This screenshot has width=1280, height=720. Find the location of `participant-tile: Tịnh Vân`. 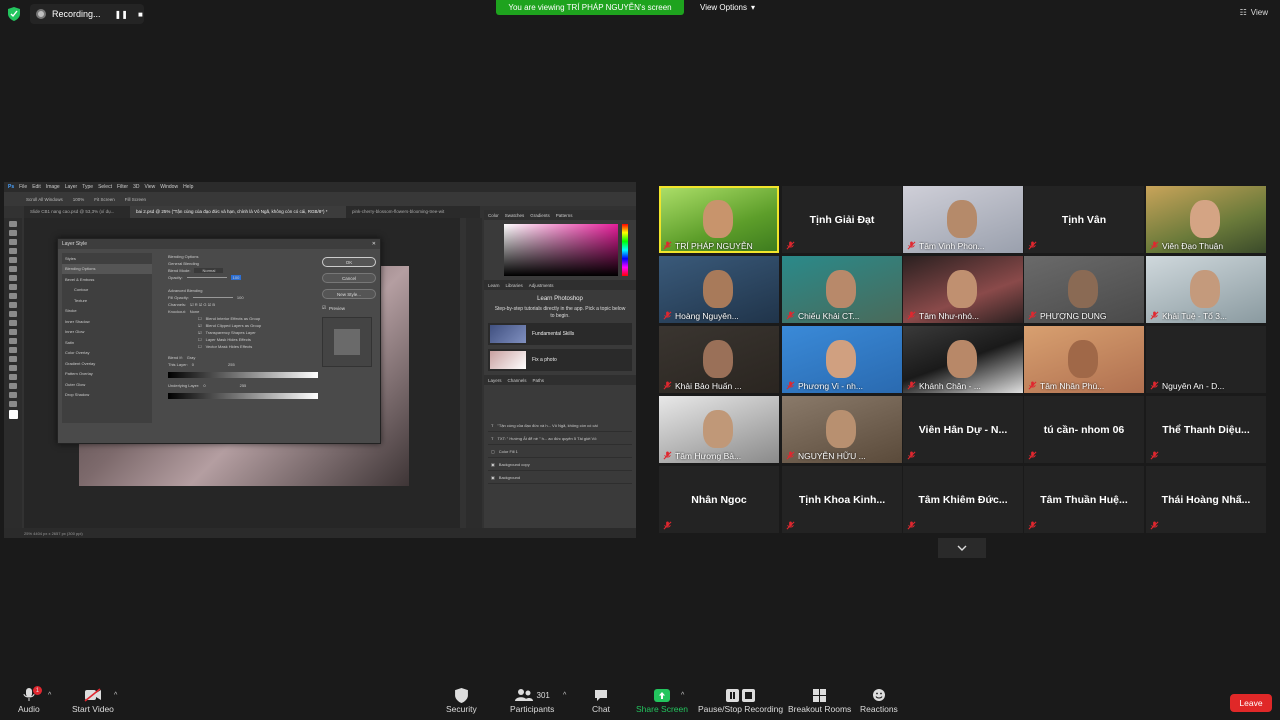

participant-tile: Tịnh Vân is located at coordinates (1084, 219).